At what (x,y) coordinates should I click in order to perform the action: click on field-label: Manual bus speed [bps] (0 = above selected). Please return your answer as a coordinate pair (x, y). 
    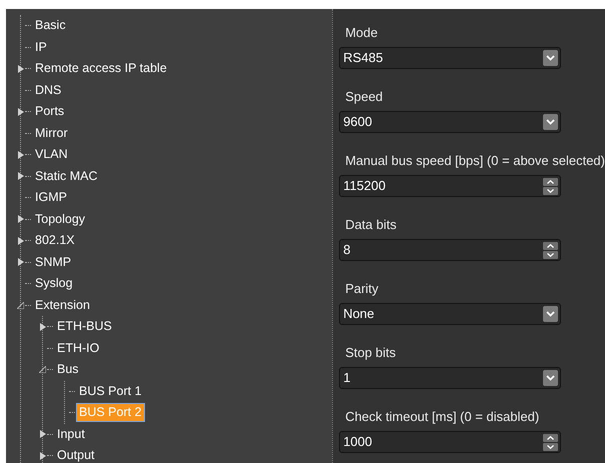
    Looking at the image, I should click on (474, 161).